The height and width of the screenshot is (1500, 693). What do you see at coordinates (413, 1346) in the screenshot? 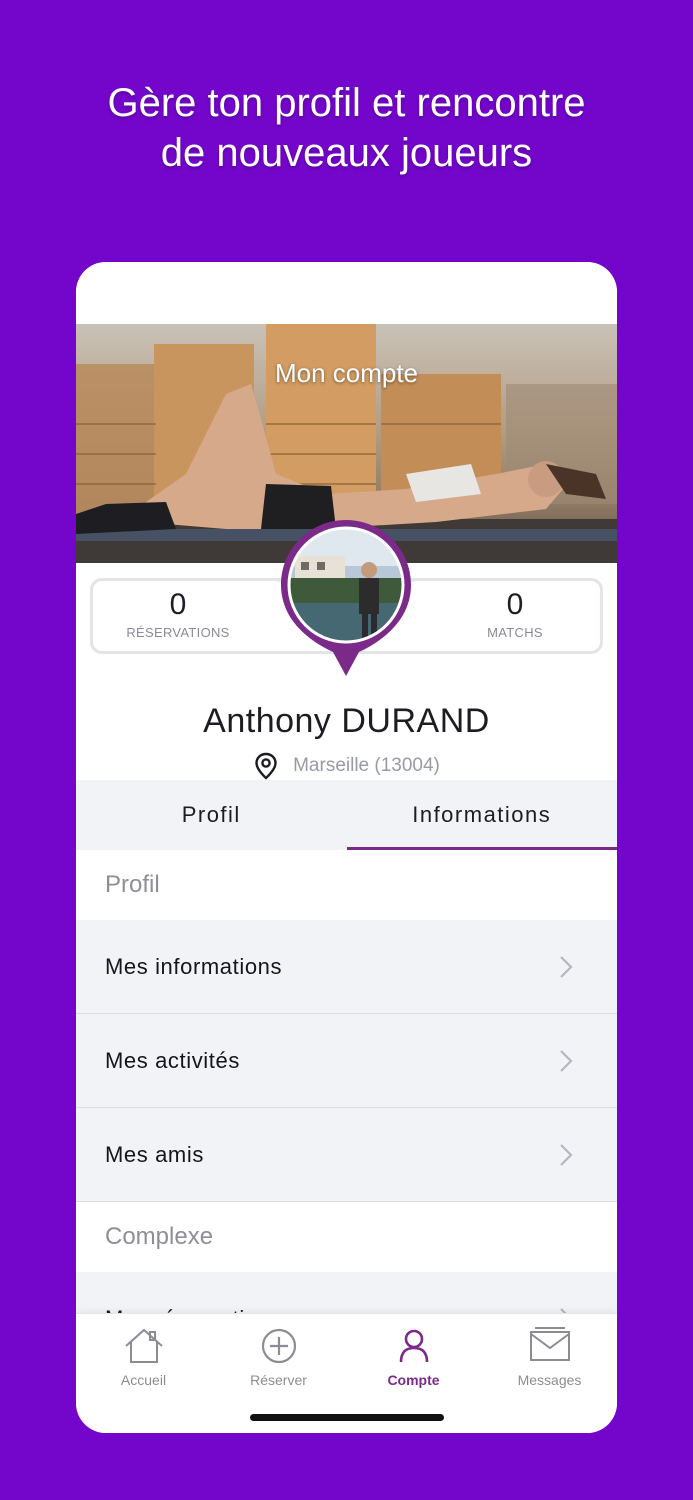
I see `user-icon` at bounding box center [413, 1346].